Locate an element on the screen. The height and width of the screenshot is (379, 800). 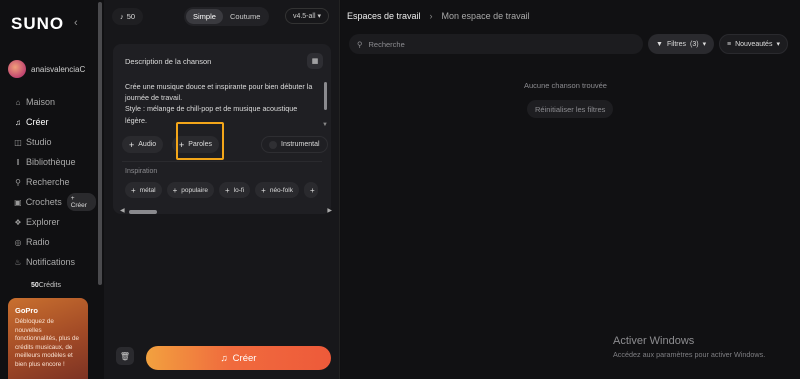
model-version-label: v4.5-all is located at coordinates (304, 16).